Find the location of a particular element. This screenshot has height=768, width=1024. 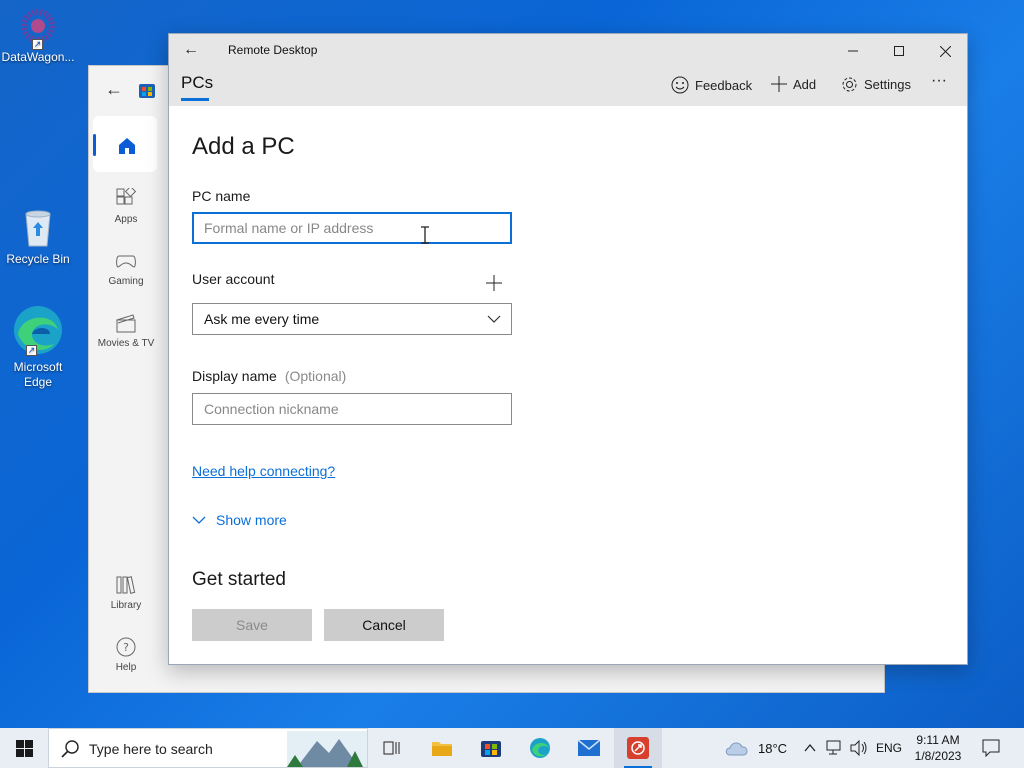

maximize-icon is located at coordinates (899, 51).